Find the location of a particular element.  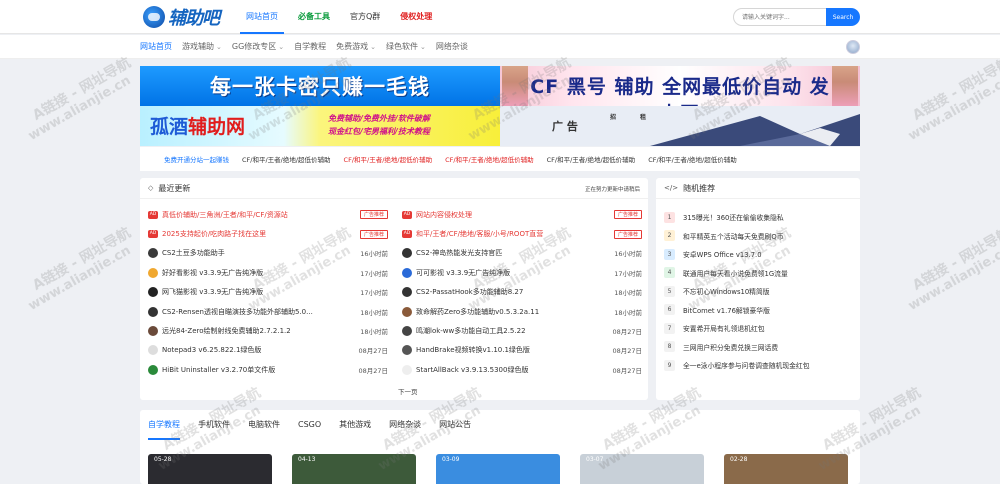

text-link-1: CF/和平/王者/绝地/超低价辅助 is located at coordinates (286, 159).